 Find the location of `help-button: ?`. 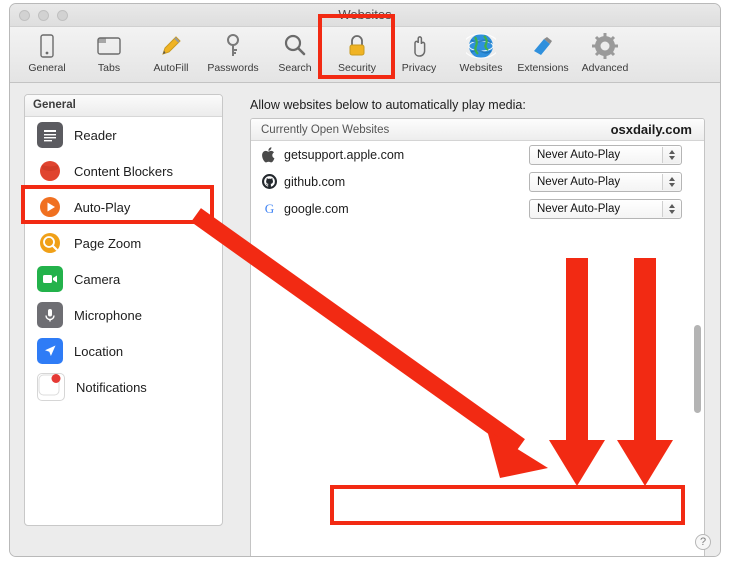

help-button: ? is located at coordinates (703, 542).